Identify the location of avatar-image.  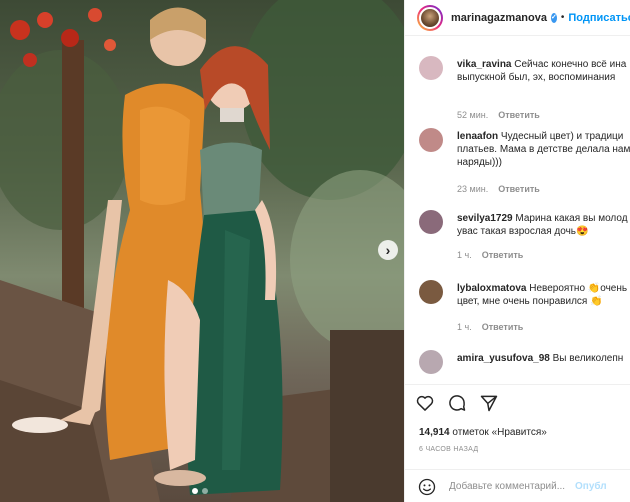
(430, 17).